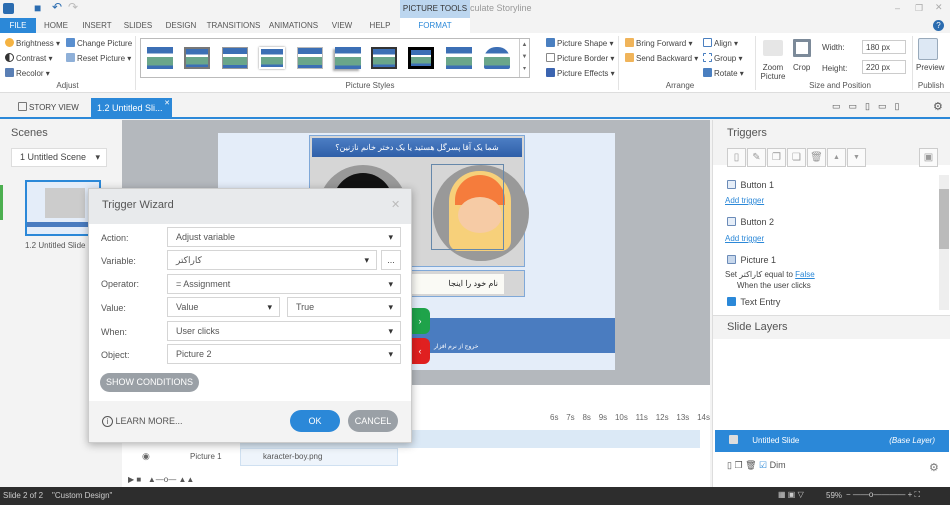 The width and height of the screenshot is (950, 505). I want to click on action-select: Adjust variable, so click(284, 237).